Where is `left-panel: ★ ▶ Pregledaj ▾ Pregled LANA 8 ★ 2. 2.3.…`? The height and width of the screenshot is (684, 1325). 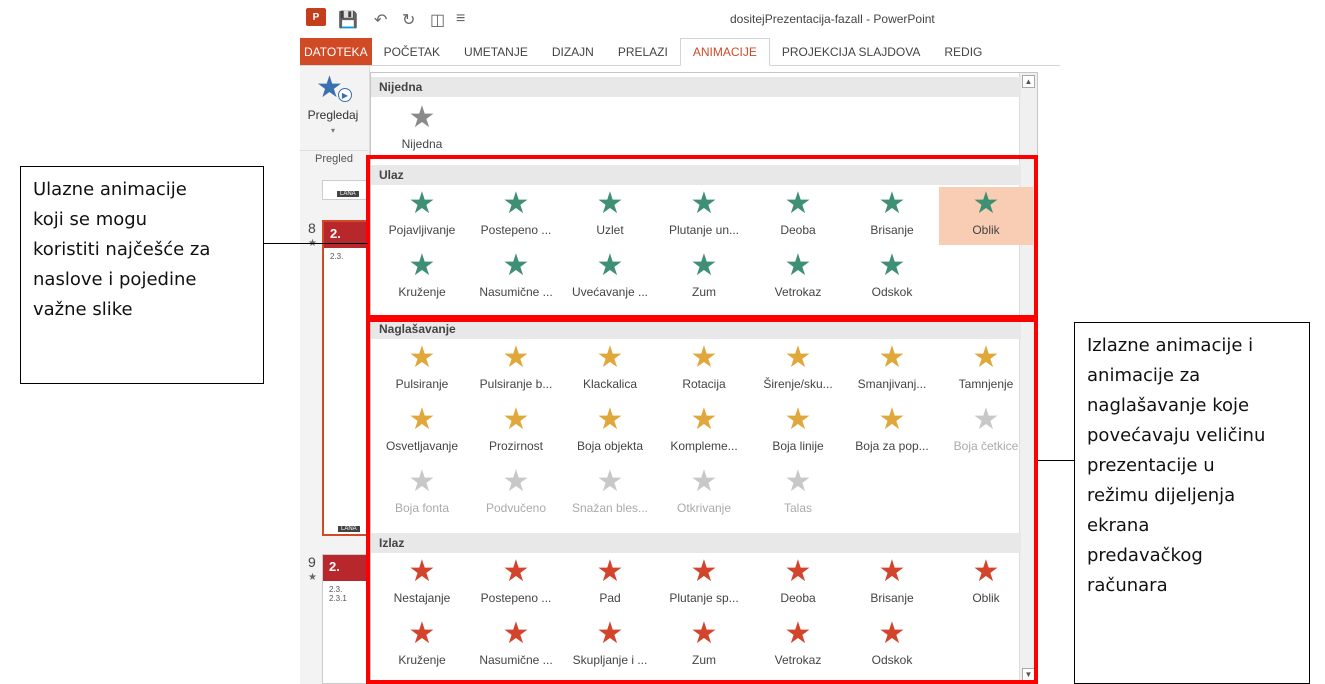 left-panel: ★ ▶ Pregledaj ▾ Pregled LANA 8 ★ 2. 2.3.… is located at coordinates (335, 375).